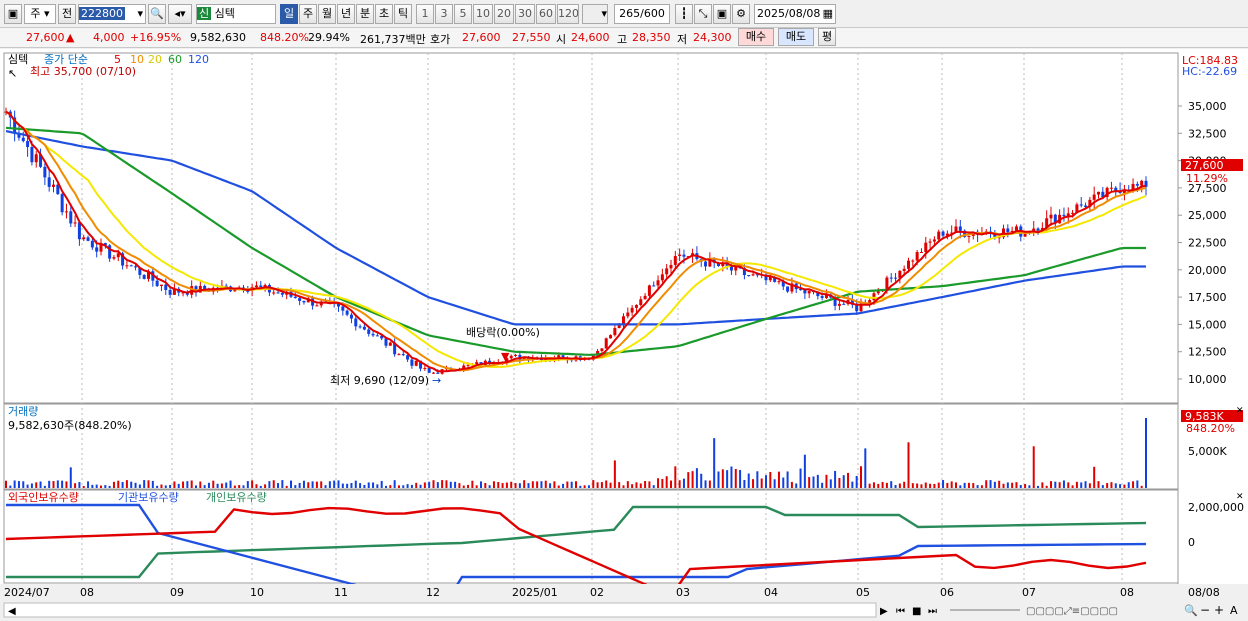 The height and width of the screenshot is (621, 1248). Describe the element at coordinates (67, 14) in the screenshot. I see `prev-button: 전` at that location.